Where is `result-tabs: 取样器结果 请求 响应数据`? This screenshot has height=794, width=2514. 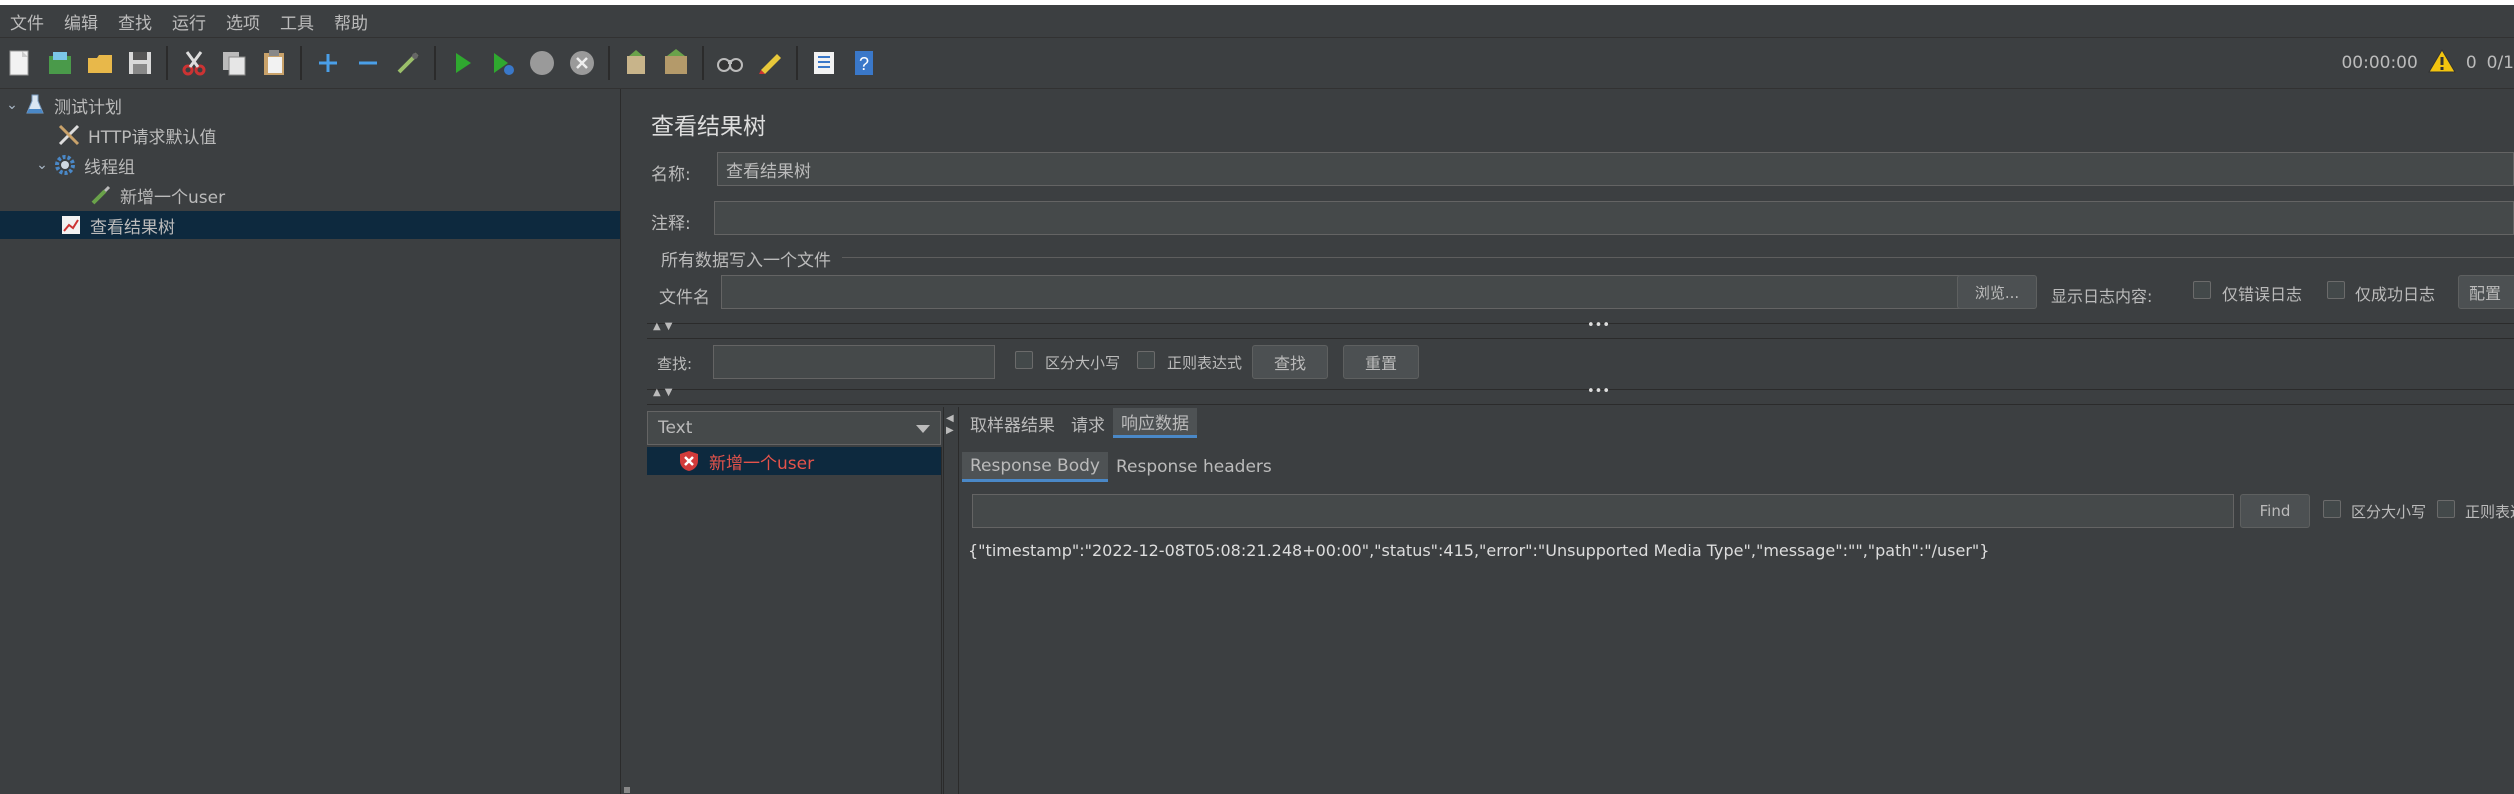 result-tabs: 取样器结果 请求 响应数据 is located at coordinates (1079, 423).